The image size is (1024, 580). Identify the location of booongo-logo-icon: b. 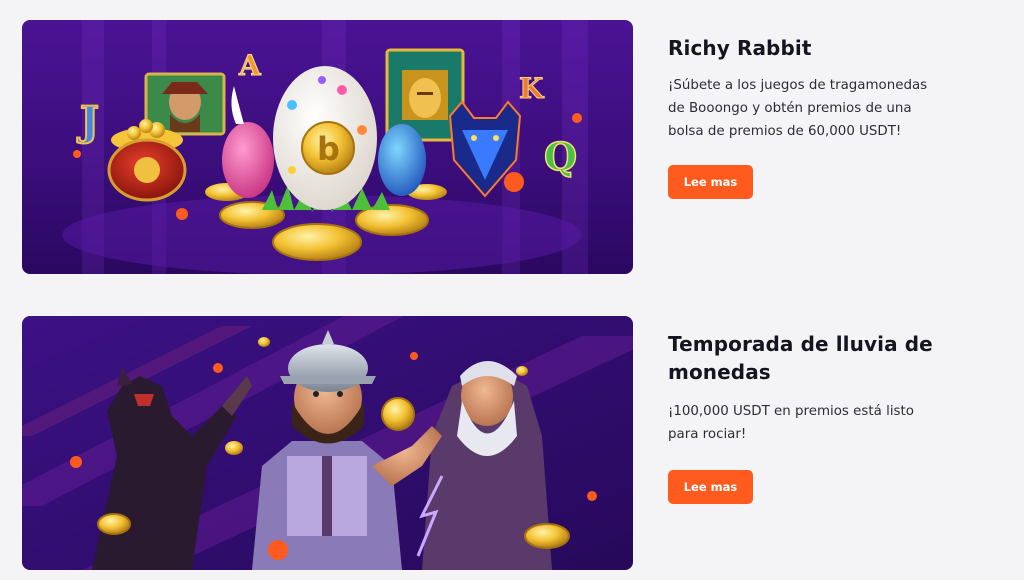
(328, 149).